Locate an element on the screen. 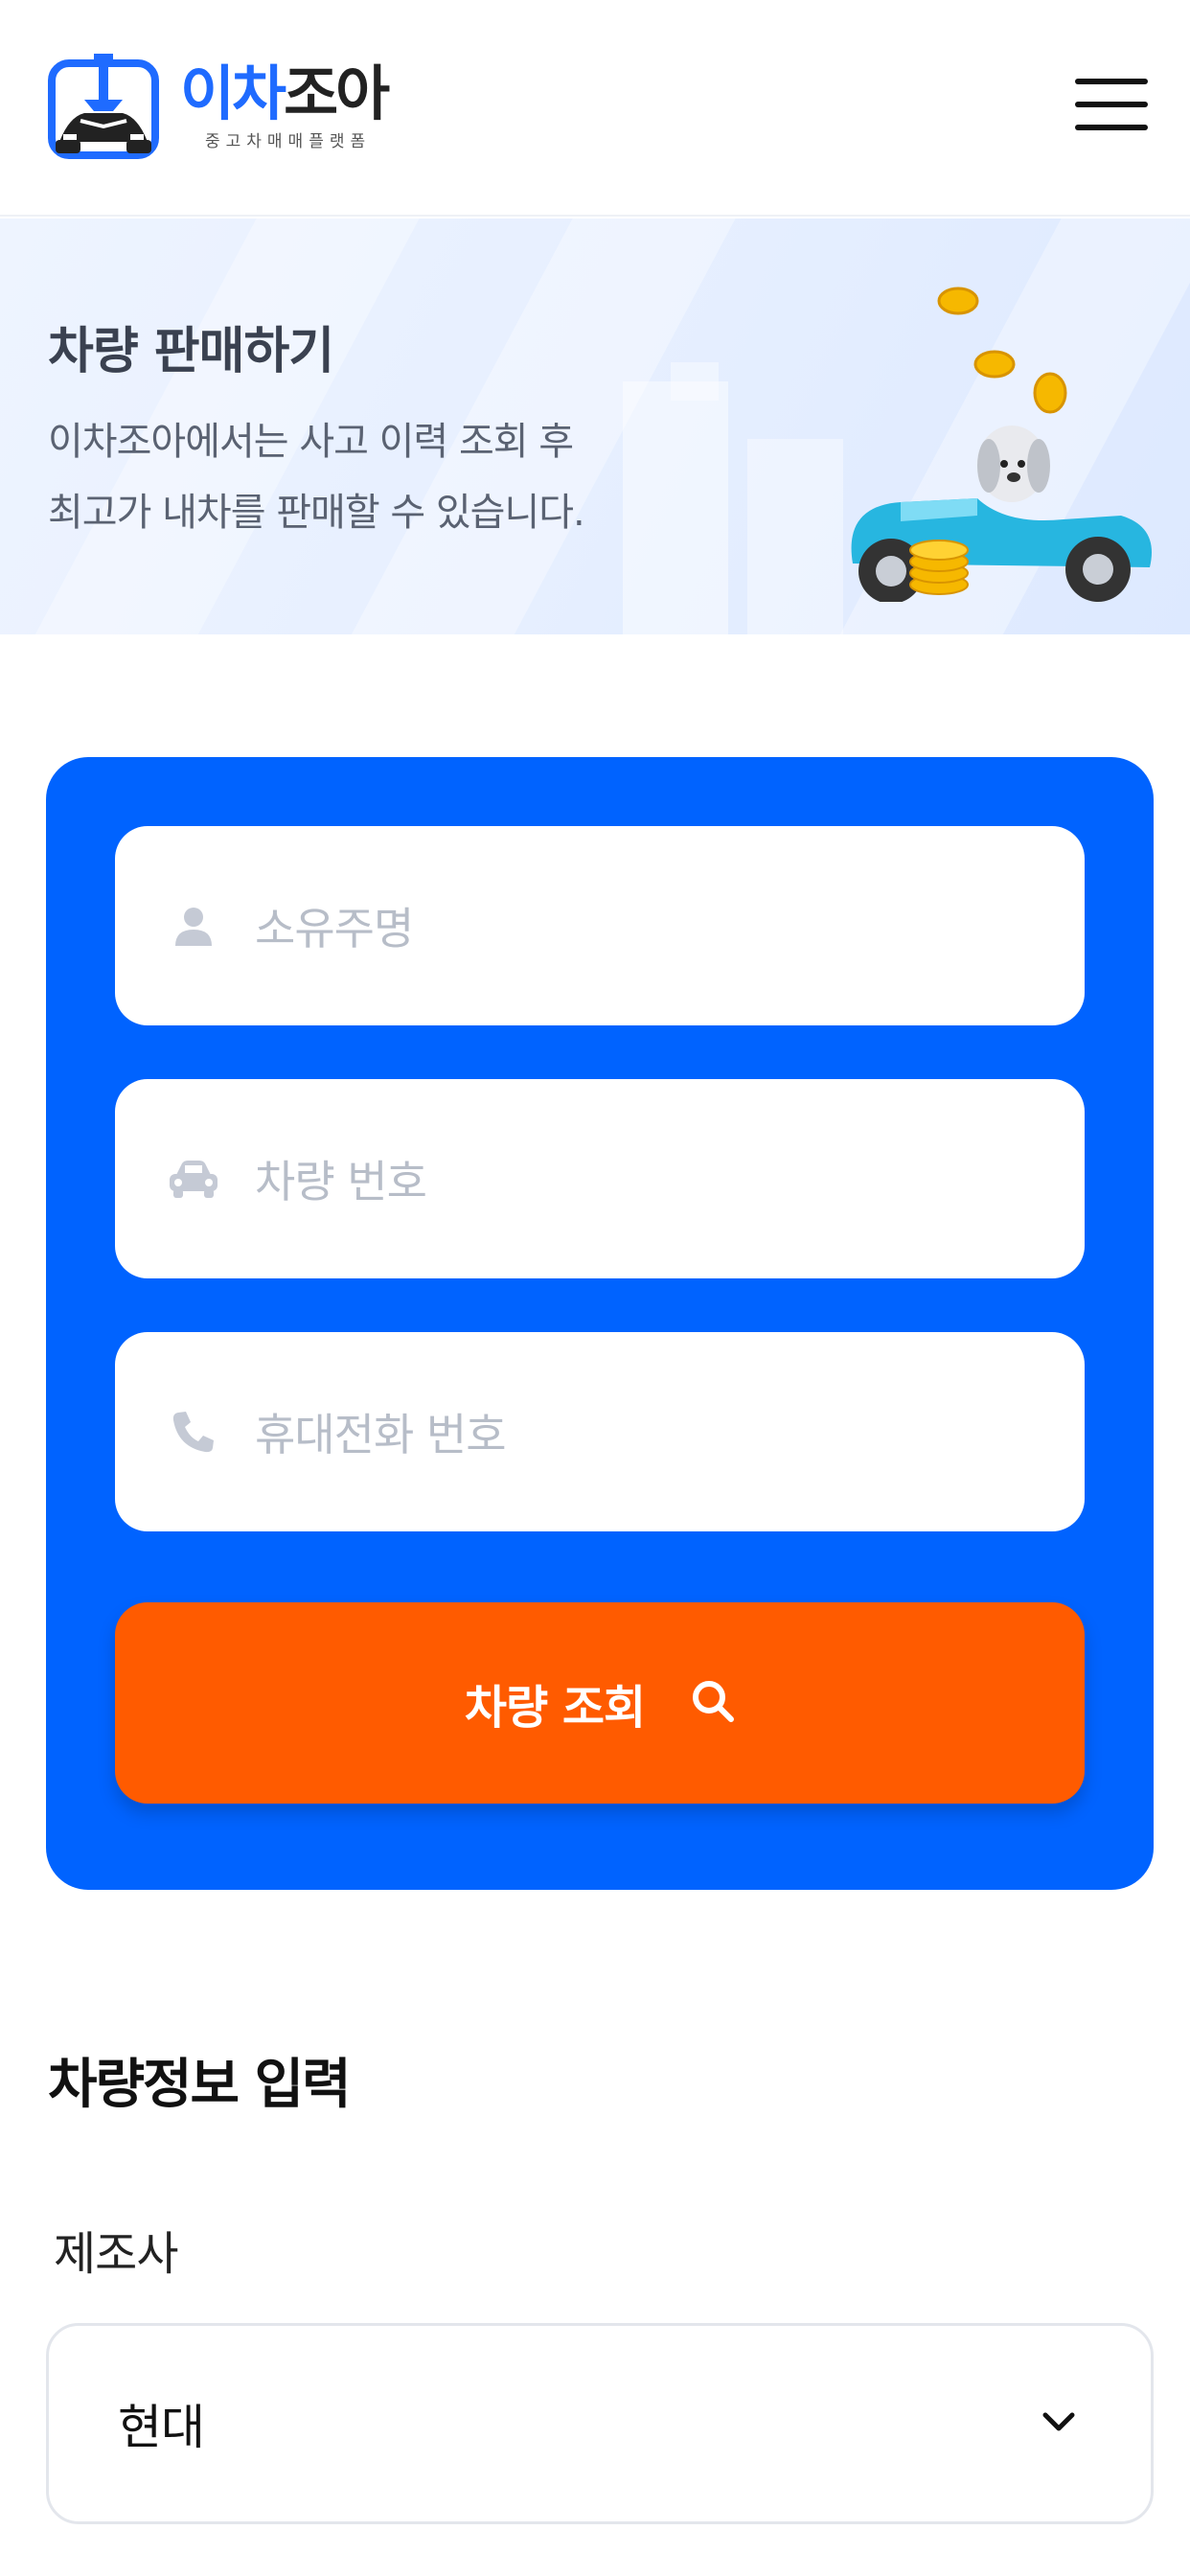 Image resolution: width=1190 pixels, height=2576 pixels. car-number-placeholder: 차량 번호 is located at coordinates (341, 1182).